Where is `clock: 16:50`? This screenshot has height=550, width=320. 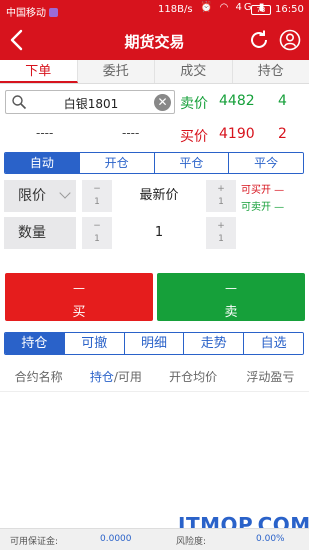 clock: 16:50 is located at coordinates (289, 9).